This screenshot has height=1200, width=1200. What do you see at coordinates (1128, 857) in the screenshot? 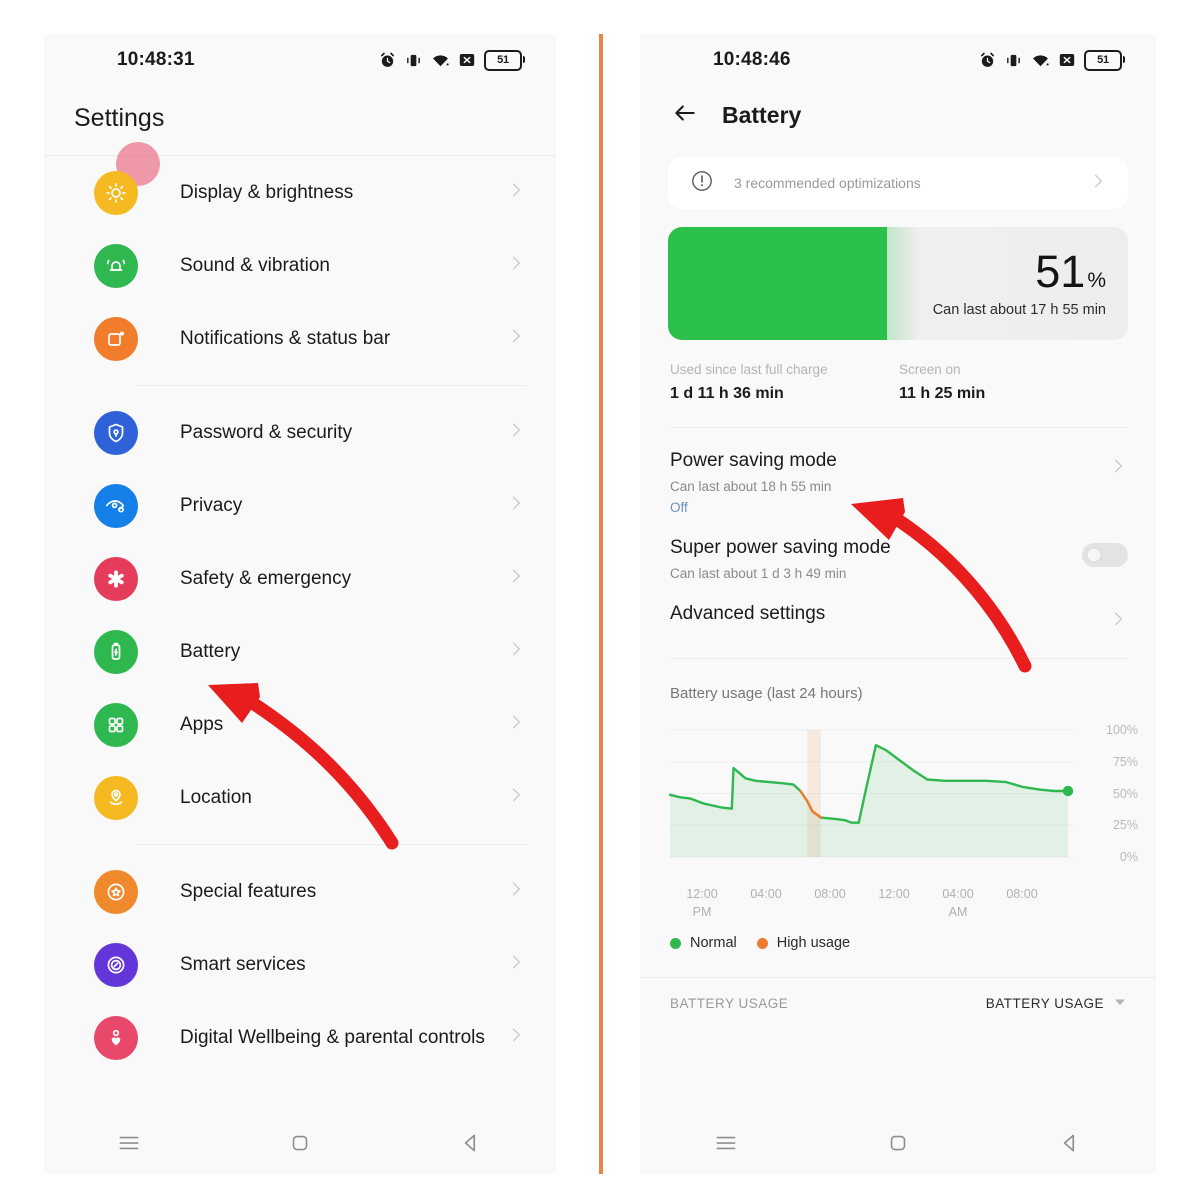
I see `chart-y-tick: 0%` at bounding box center [1128, 857].